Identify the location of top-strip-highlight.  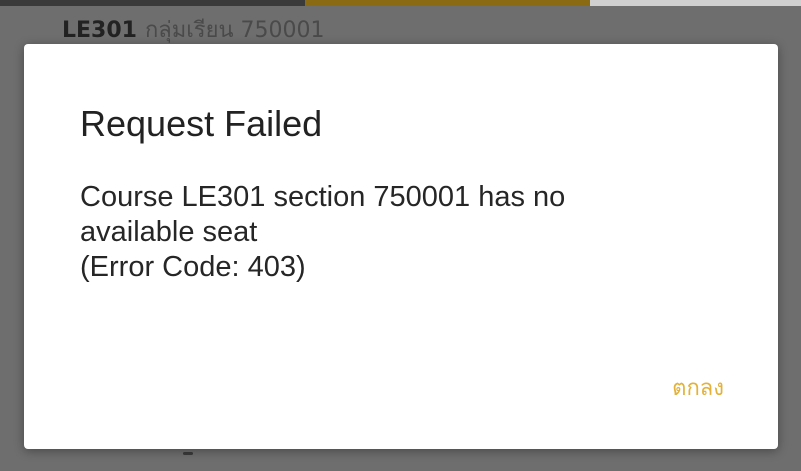
(447, 3).